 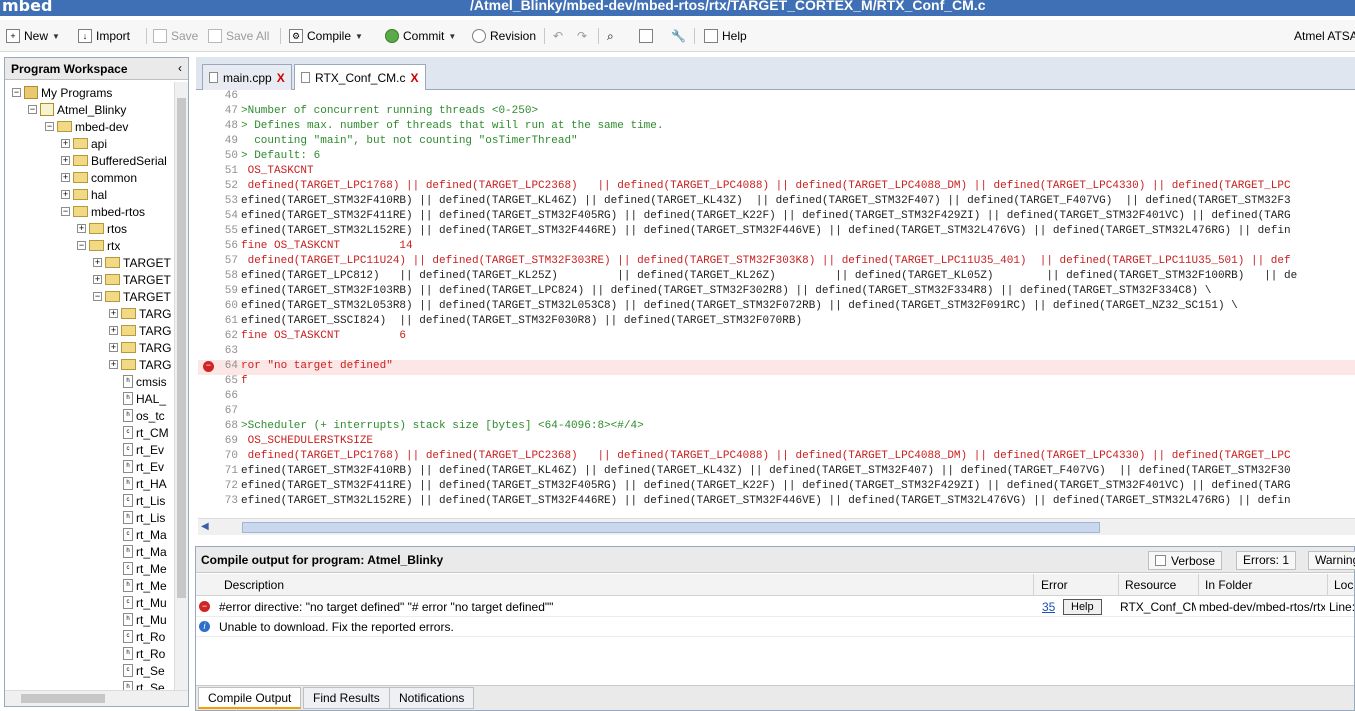 What do you see at coordinates (1266, 560) in the screenshot?
I see `errors-count: Errors: 1` at bounding box center [1266, 560].